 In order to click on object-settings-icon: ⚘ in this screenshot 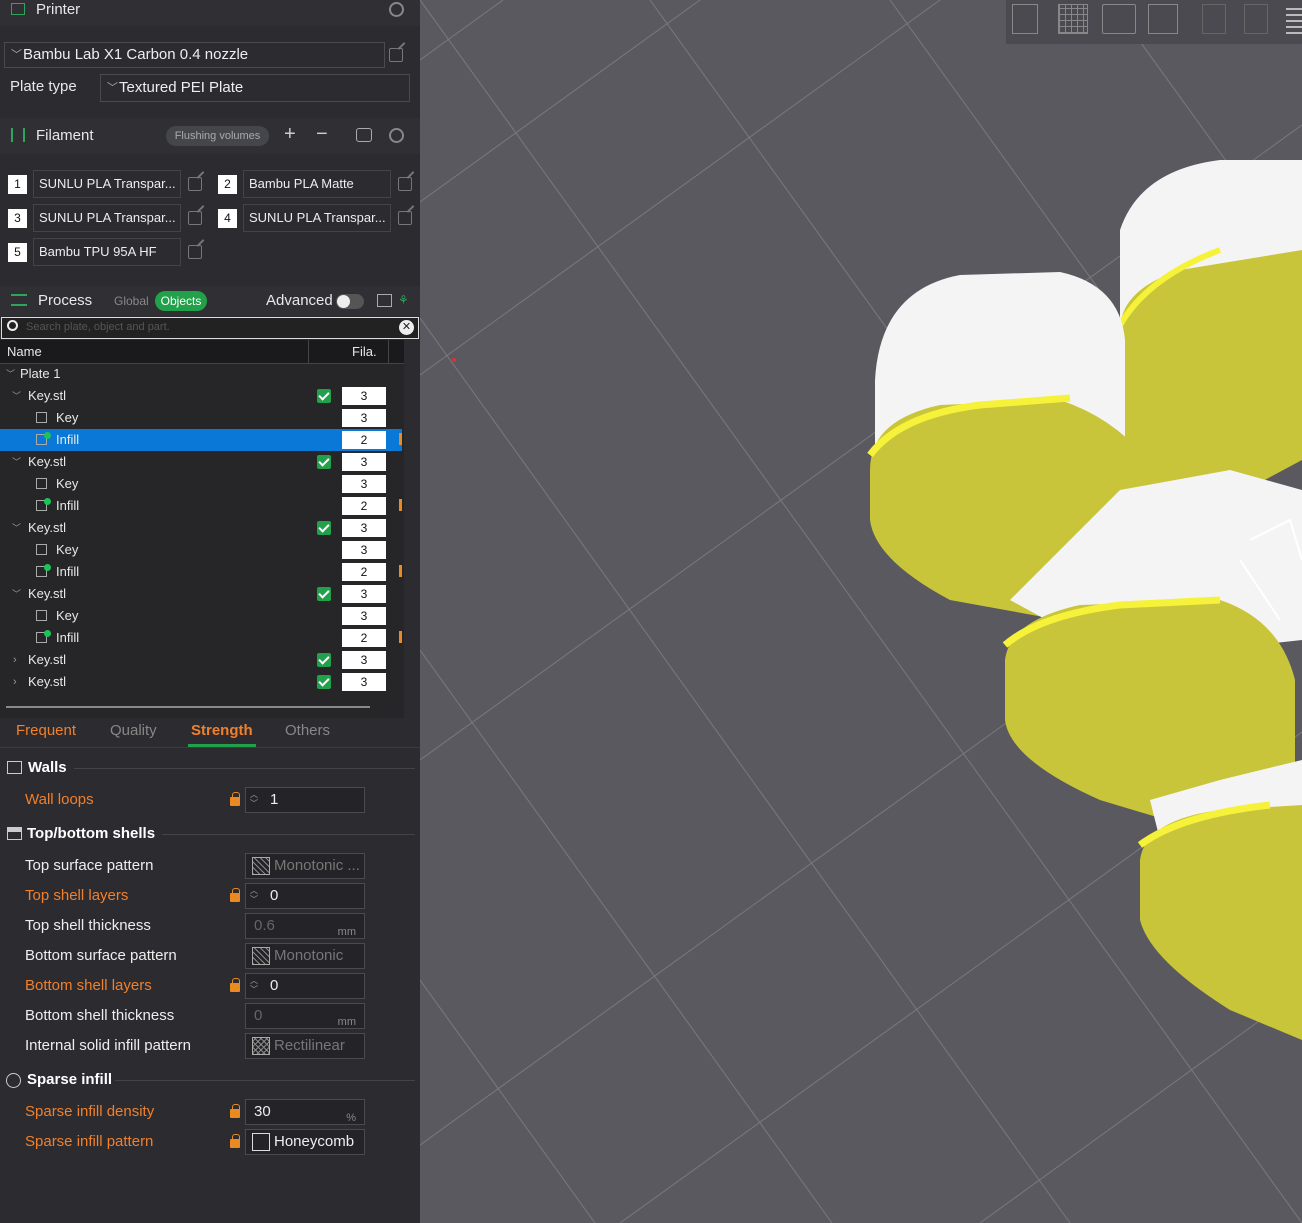, I will do `click(403, 300)`.